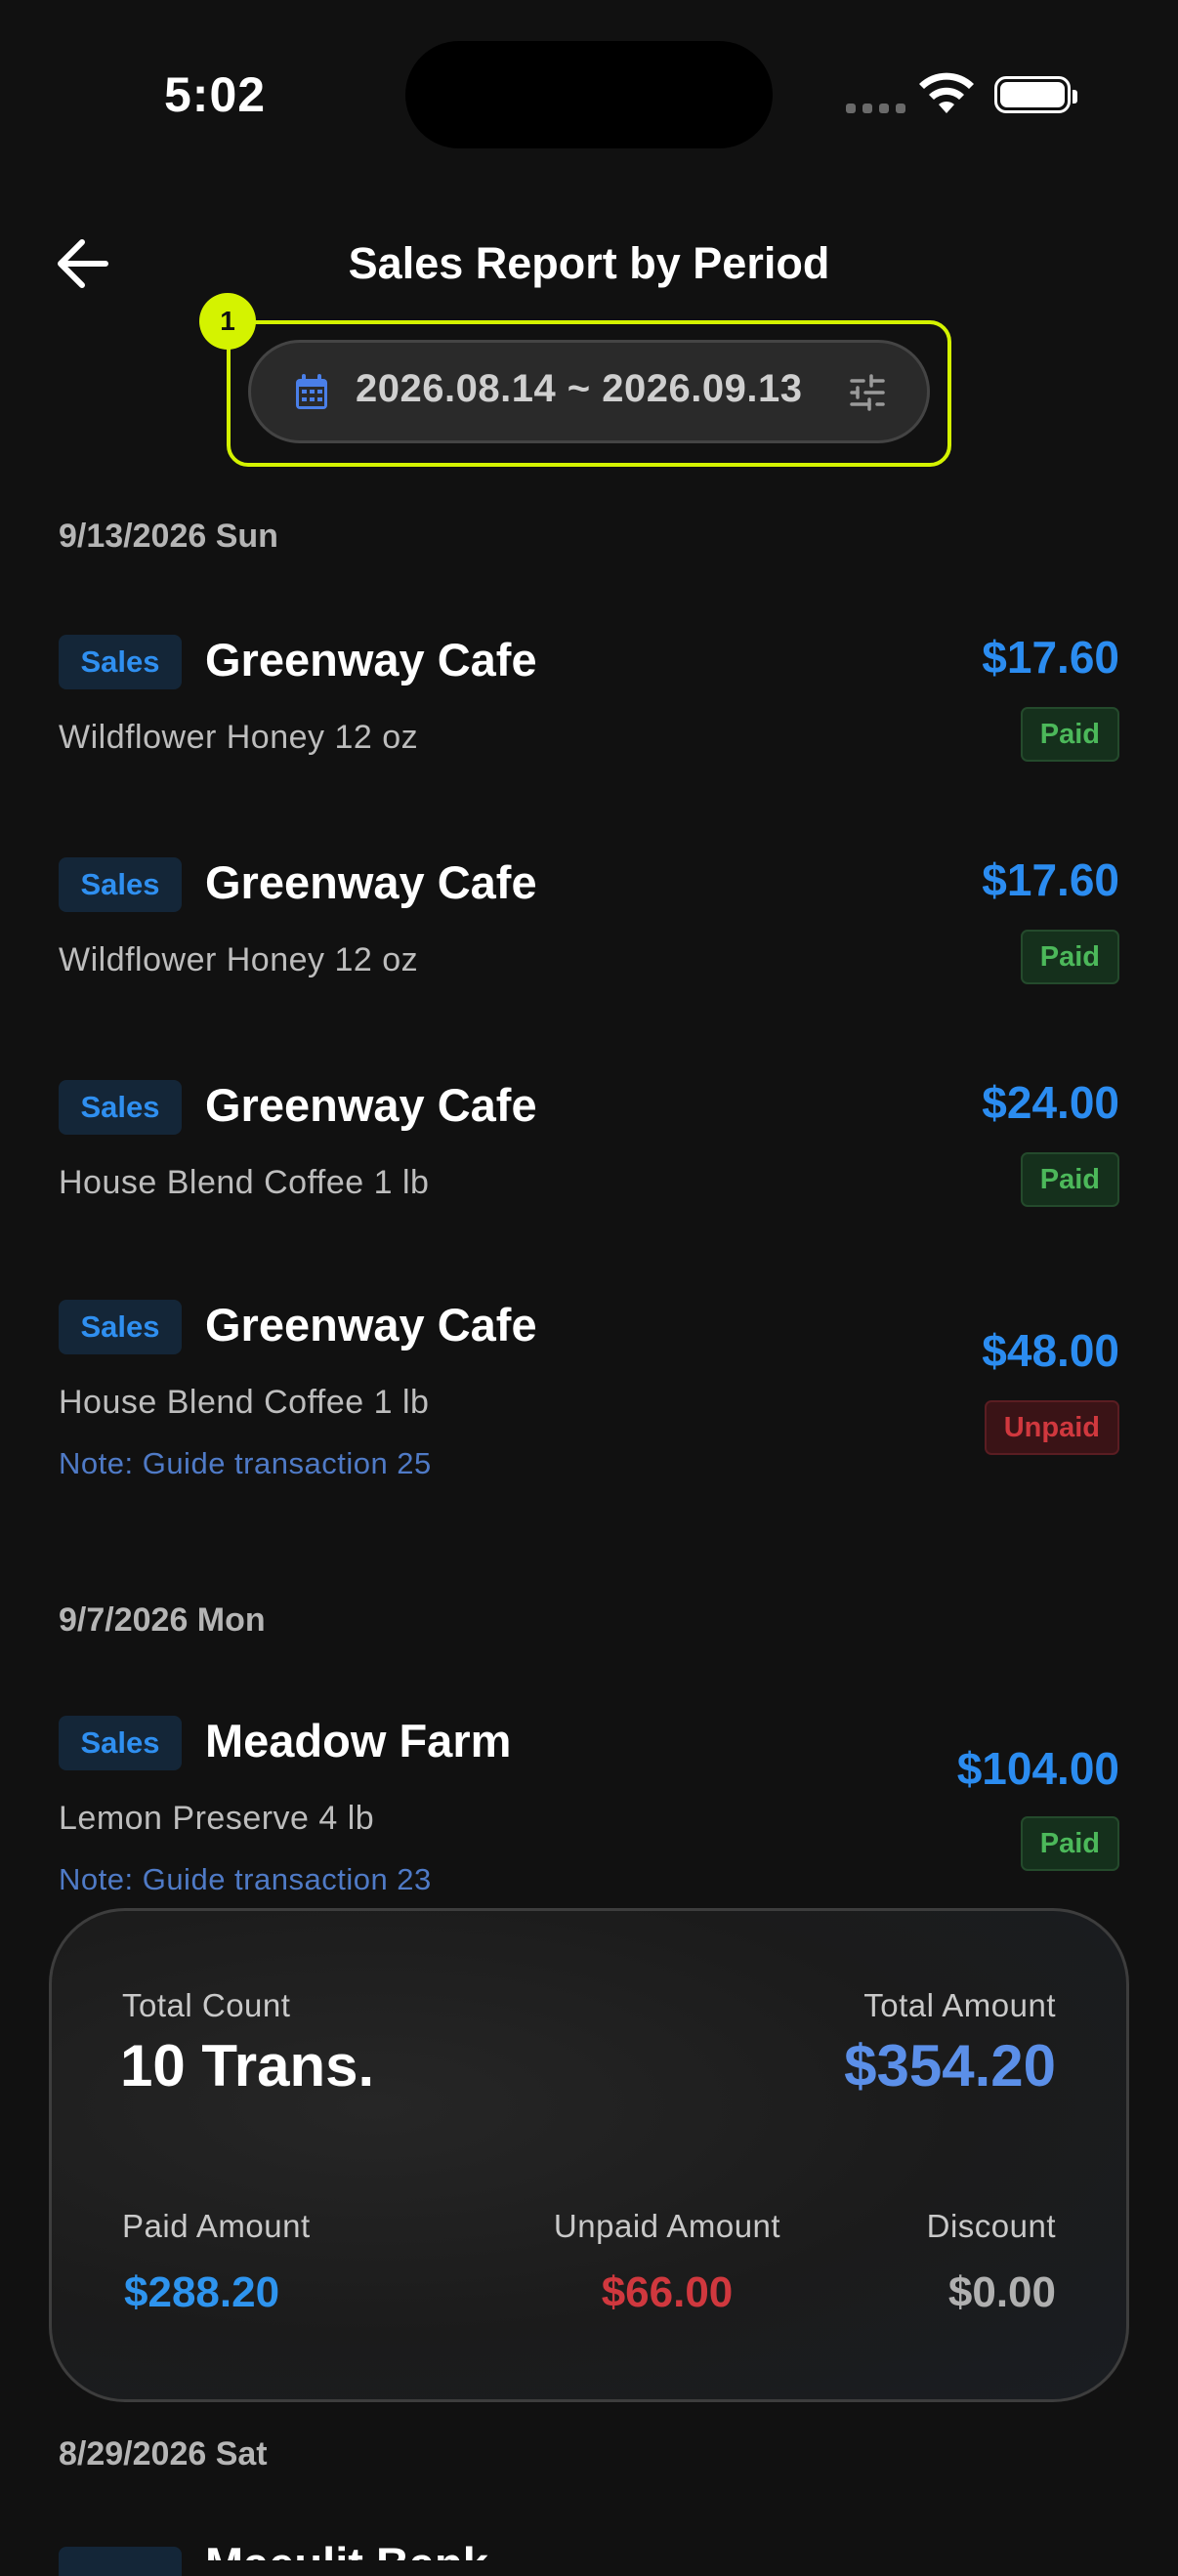 The width and height of the screenshot is (1178, 2576). What do you see at coordinates (867, 392) in the screenshot?
I see `filter-sliders-icon` at bounding box center [867, 392].